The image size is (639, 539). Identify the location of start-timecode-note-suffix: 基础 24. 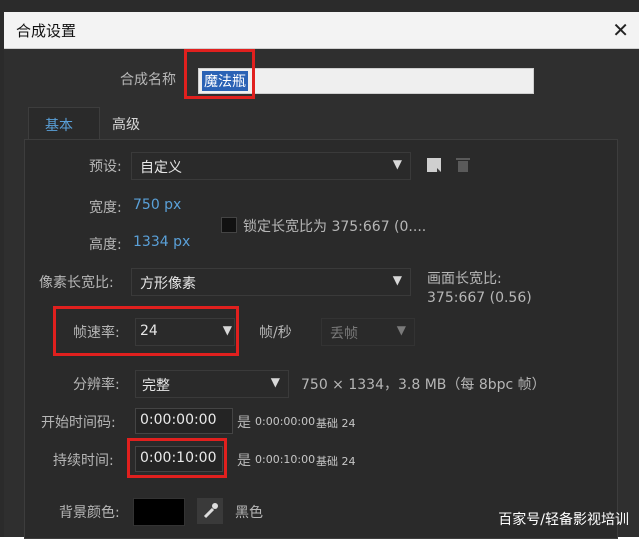
(336, 423).